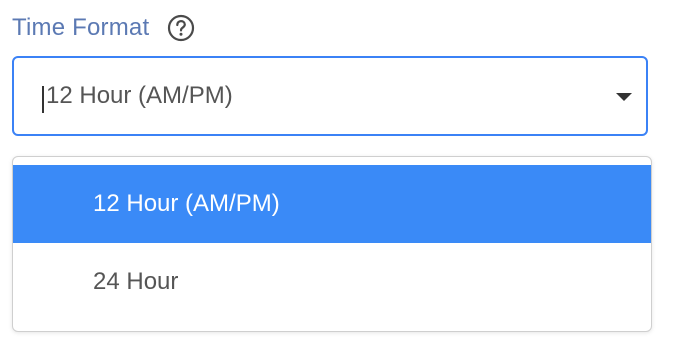 Image resolution: width=676 pixels, height=344 pixels. I want to click on option-label: 24 Hour, so click(136, 281).